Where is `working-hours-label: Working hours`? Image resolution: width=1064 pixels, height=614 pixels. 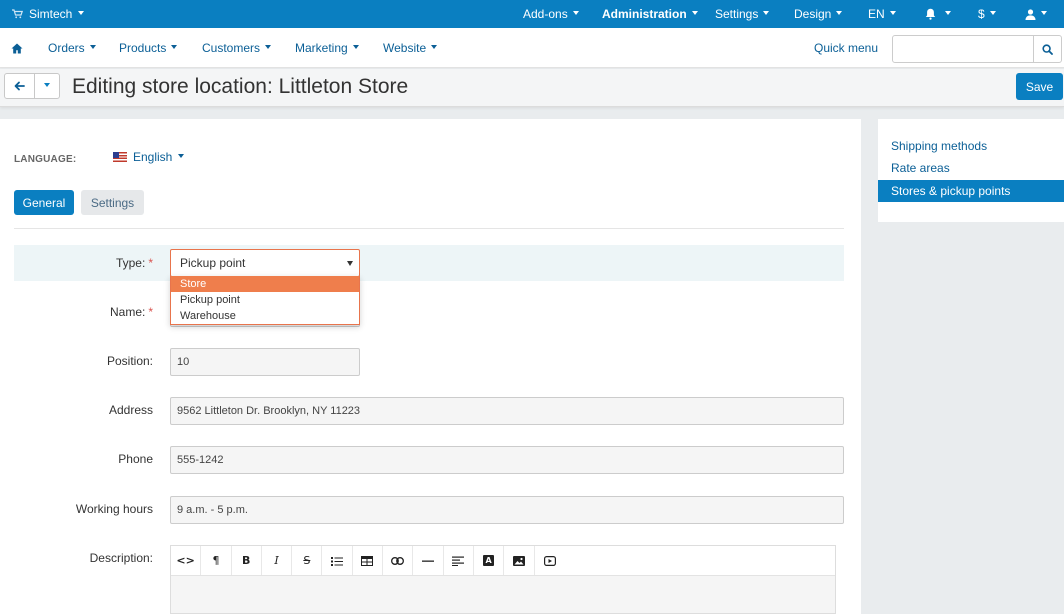 working-hours-label: Working hours is located at coordinates (114, 509).